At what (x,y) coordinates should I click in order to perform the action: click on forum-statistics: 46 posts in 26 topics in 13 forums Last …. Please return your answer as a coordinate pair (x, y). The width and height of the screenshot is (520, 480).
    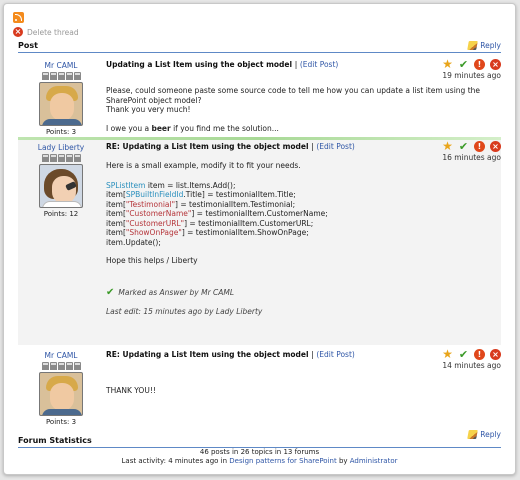
    Looking at the image, I should click on (259, 457).